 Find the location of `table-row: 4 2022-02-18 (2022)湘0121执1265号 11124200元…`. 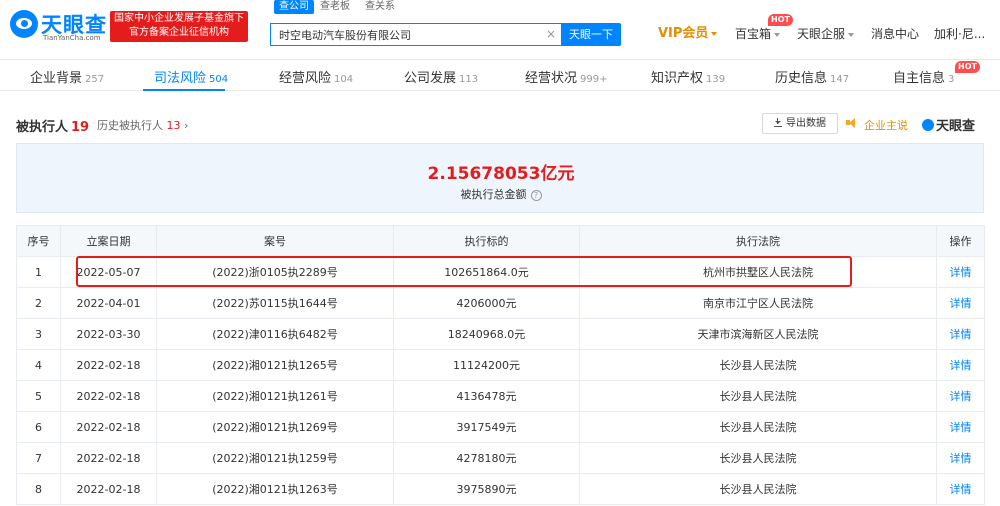

table-row: 4 2022-02-18 (2022)湘0121执1265号 11124200元… is located at coordinates (500, 365).